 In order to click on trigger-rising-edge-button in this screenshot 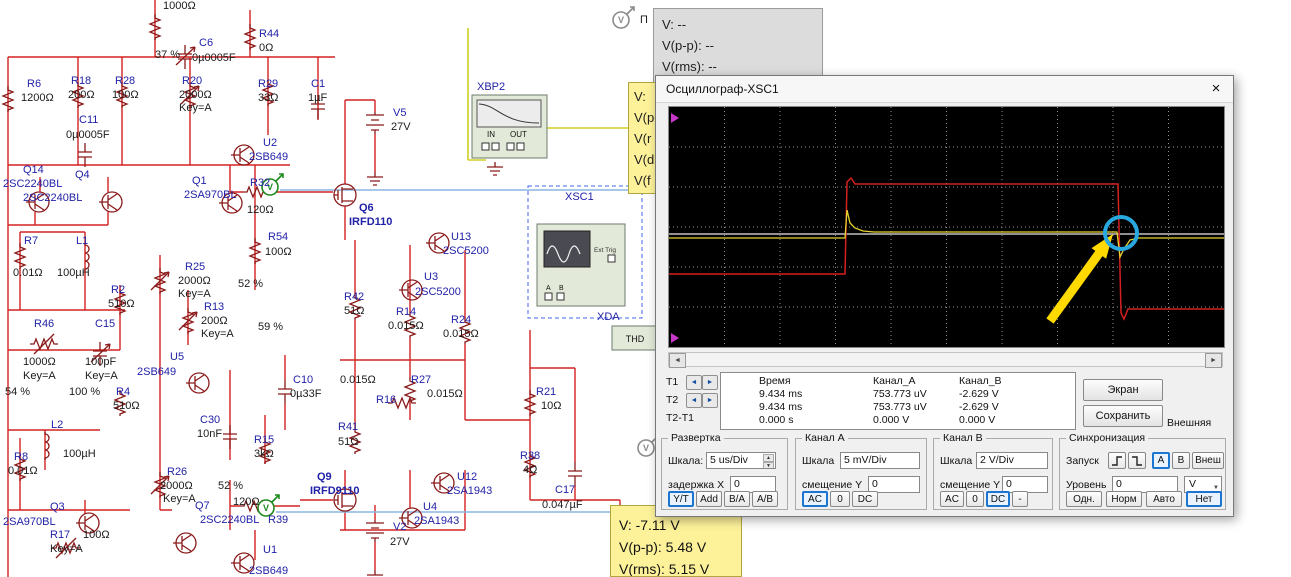, I will do `click(1117, 460)`.